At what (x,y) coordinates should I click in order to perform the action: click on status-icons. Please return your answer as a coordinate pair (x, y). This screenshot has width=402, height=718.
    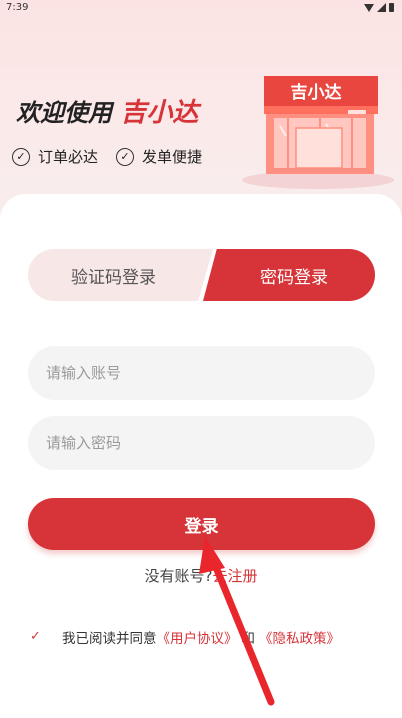
    Looking at the image, I should click on (379, 7).